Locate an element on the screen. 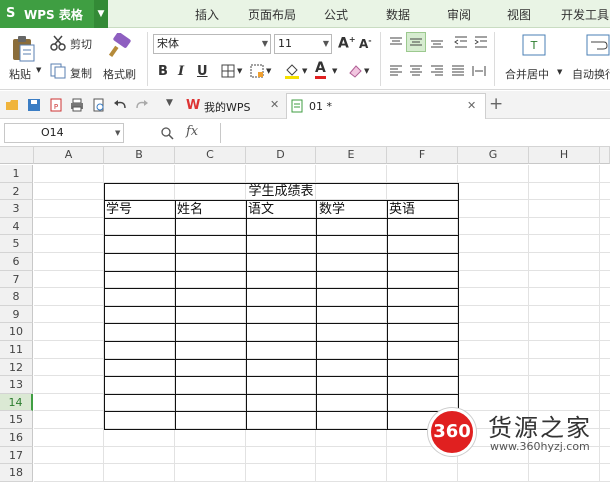 The width and height of the screenshot is (610, 482). justify-icon is located at coordinates (458, 71).